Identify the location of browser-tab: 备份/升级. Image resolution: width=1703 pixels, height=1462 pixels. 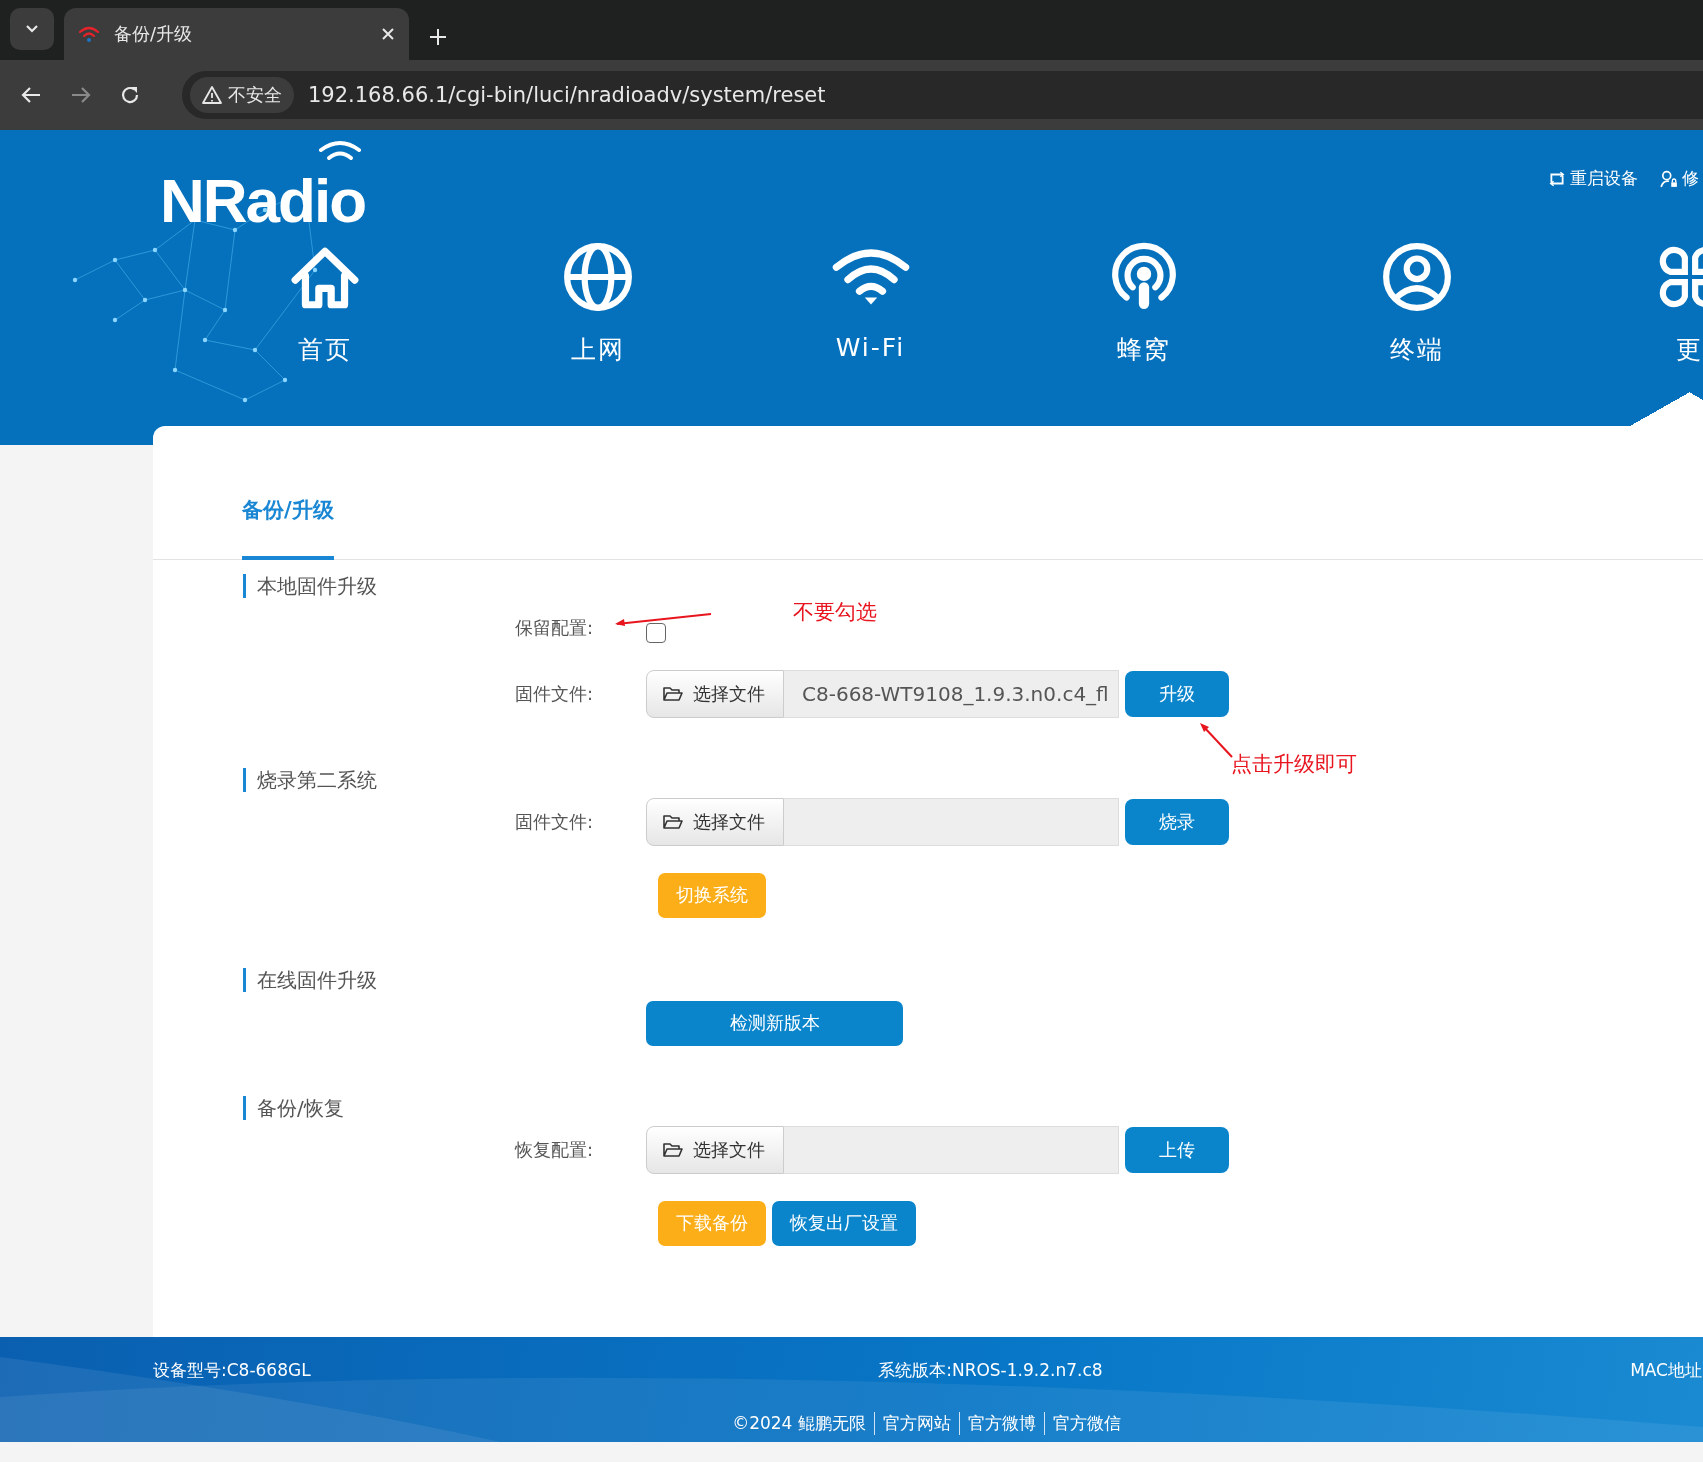
(236, 34).